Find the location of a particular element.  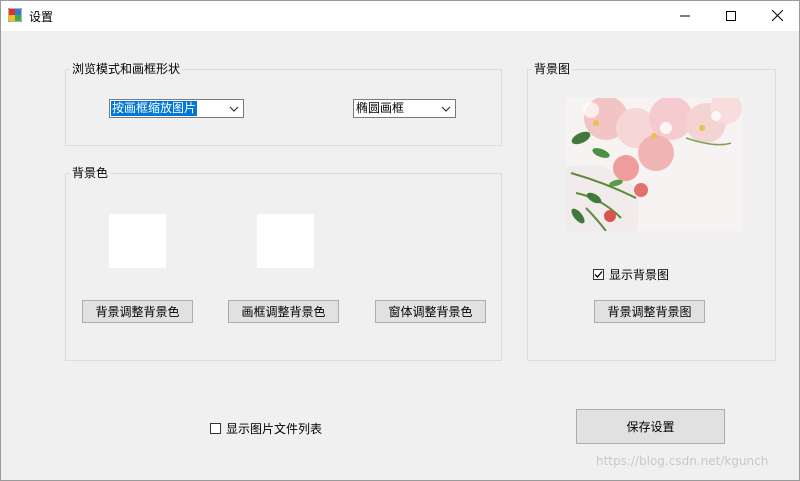

frame-shape-select: 椭圆画框 is located at coordinates (404, 108).